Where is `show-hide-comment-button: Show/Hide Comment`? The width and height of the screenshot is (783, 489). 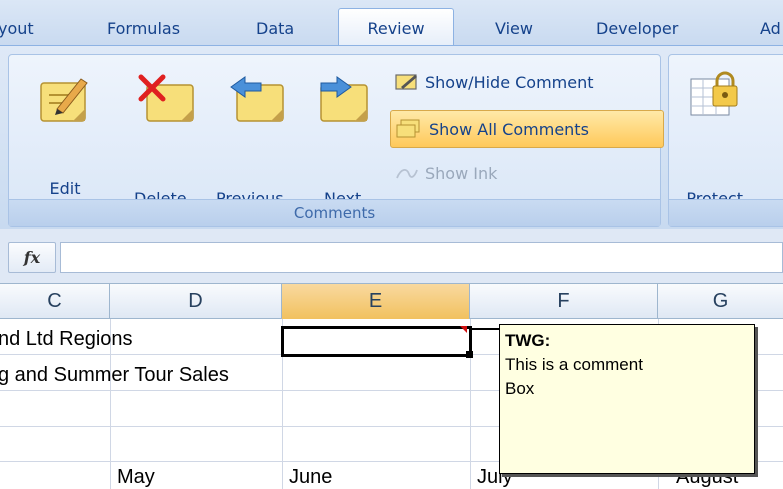
show-hide-comment-button: Show/Hide Comment is located at coordinates (494, 82).